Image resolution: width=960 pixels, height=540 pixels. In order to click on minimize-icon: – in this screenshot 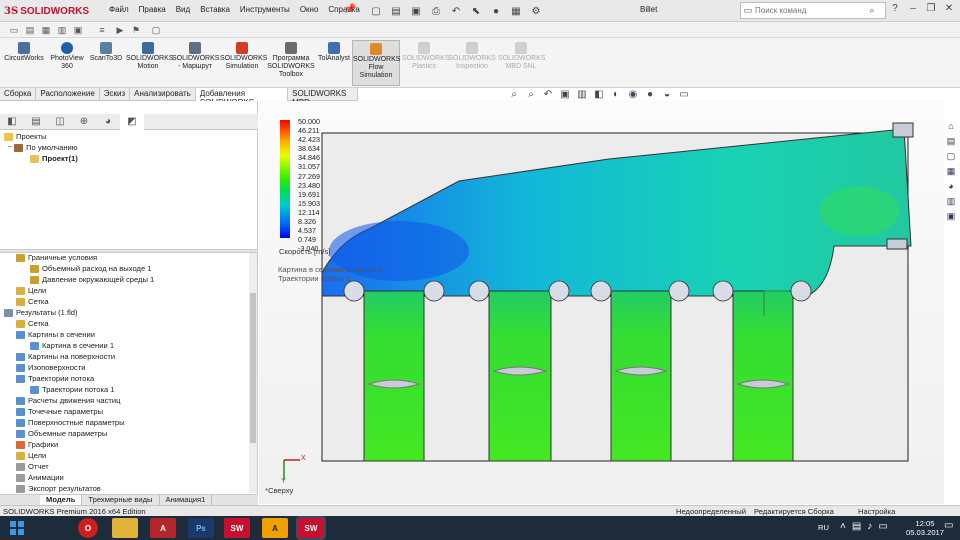, I will do `click(913, 8)`.